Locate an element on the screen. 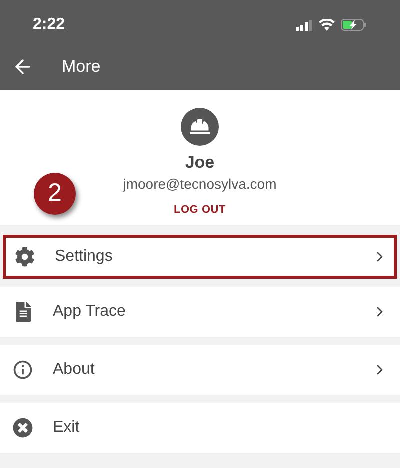 Image resolution: width=400 pixels, height=468 pixels. avatar-icon is located at coordinates (200, 127).